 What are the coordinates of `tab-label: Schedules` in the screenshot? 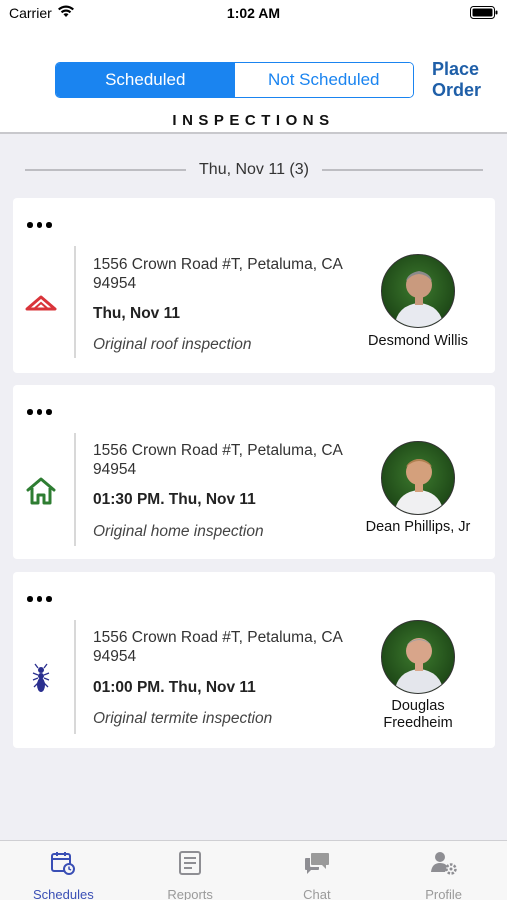 It's located at (63, 893).